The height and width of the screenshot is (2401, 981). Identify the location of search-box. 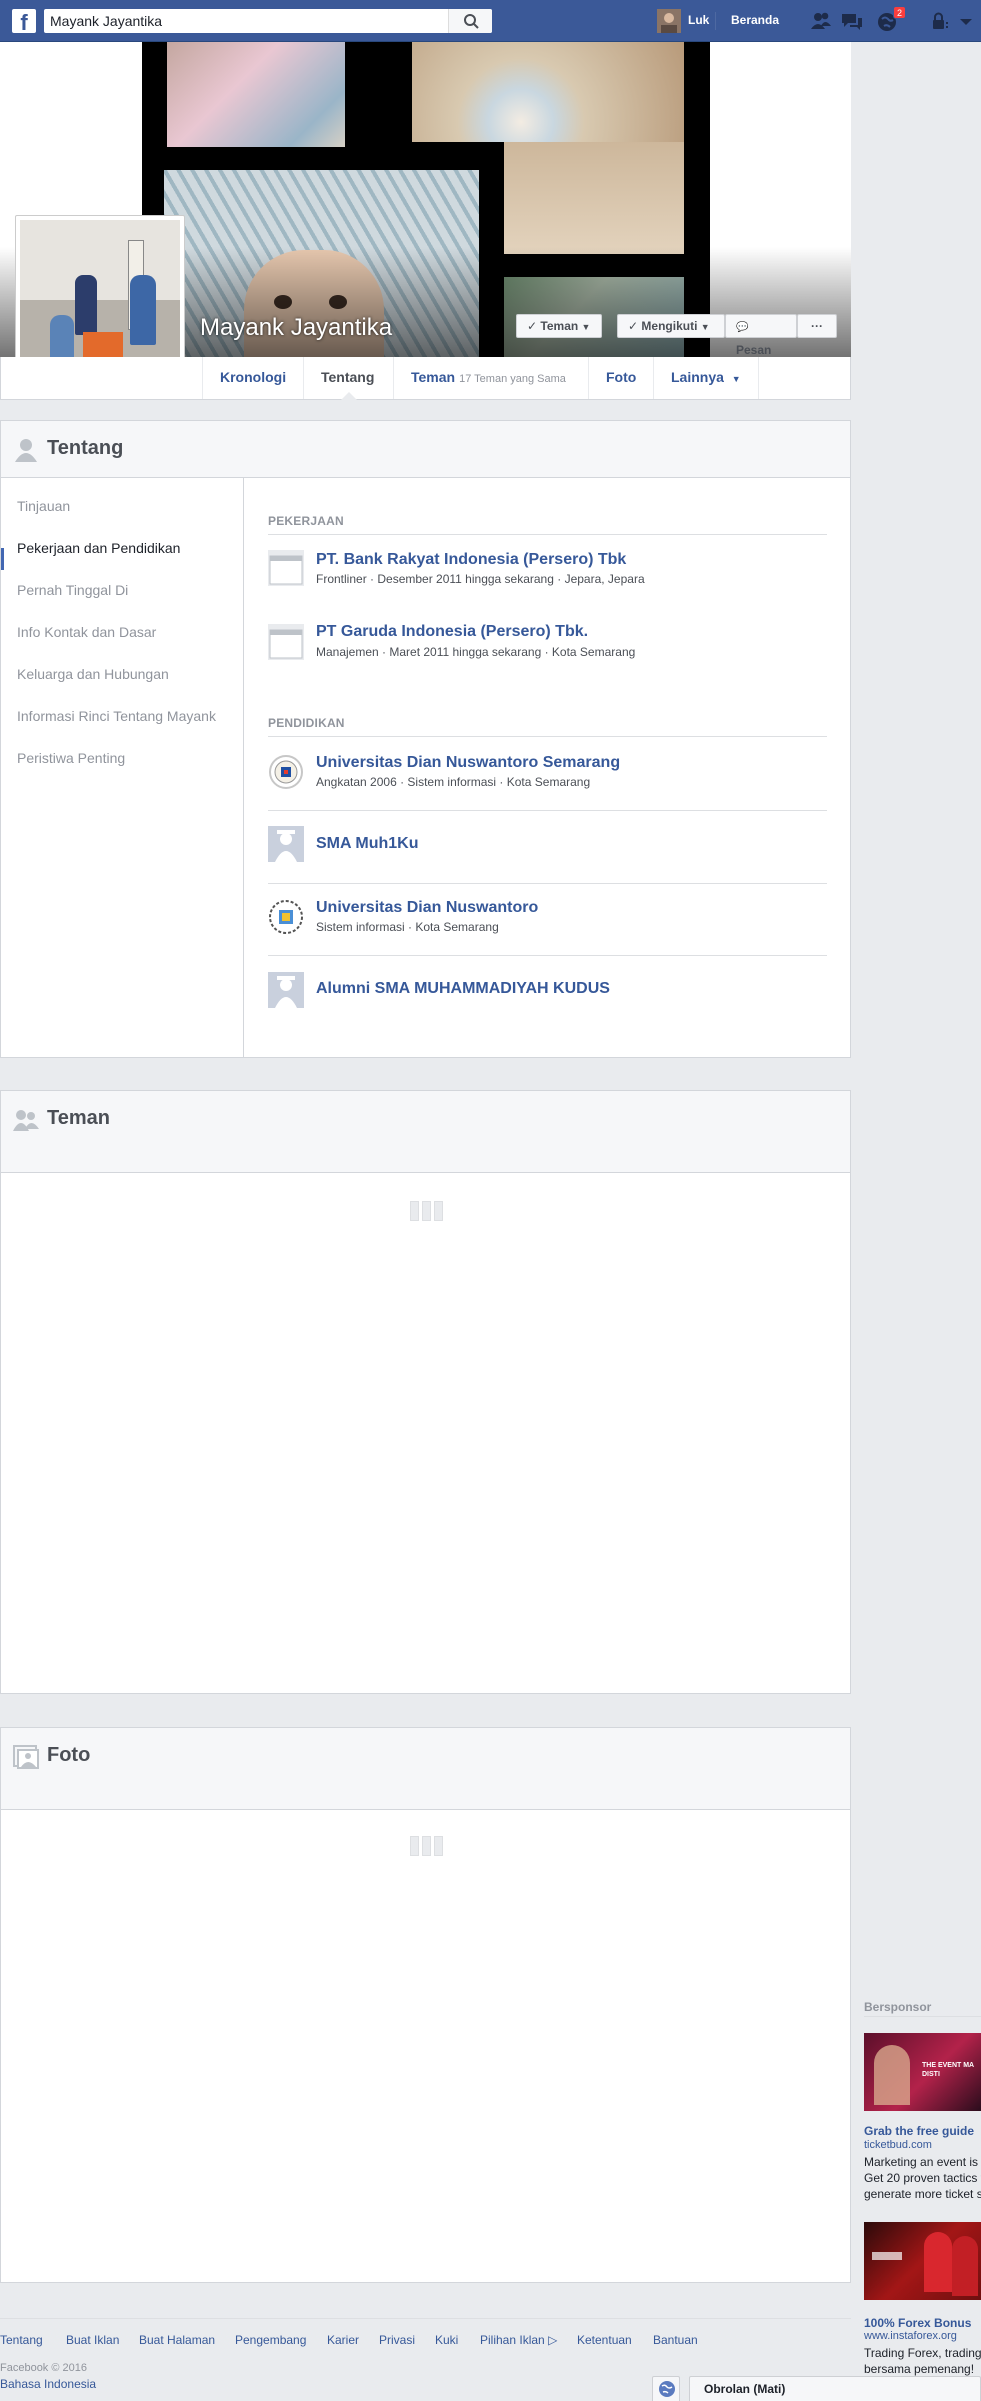
(268, 21).